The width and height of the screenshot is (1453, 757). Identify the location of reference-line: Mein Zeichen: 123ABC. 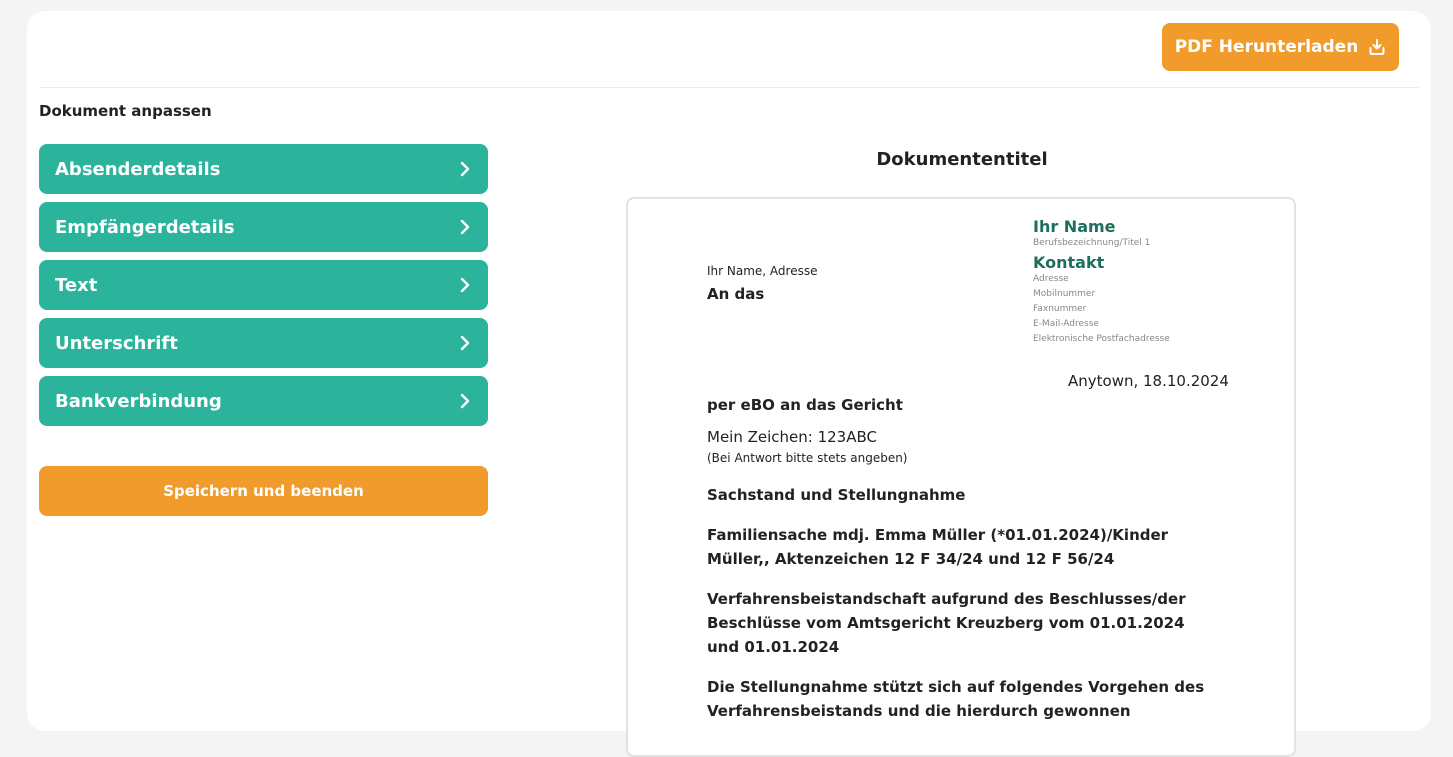
(792, 437).